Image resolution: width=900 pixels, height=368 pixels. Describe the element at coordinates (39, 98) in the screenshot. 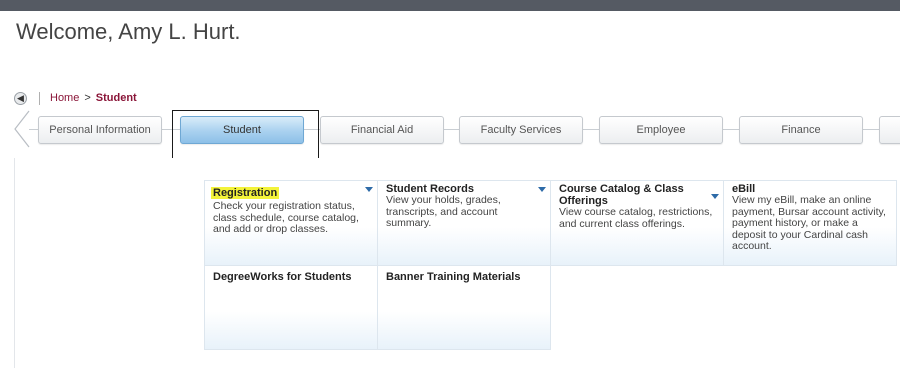

I see `breadcrumb-divider` at that location.